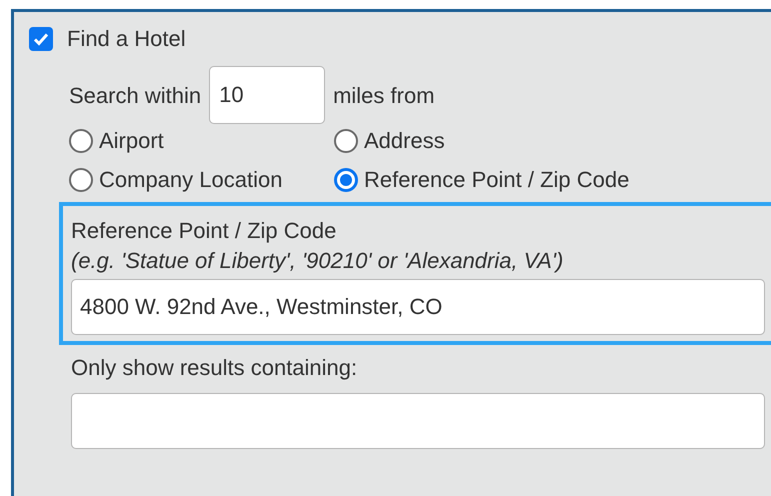 This screenshot has width=771, height=496. Describe the element at coordinates (384, 96) in the screenshot. I see `miles-from-label: miles from` at that location.